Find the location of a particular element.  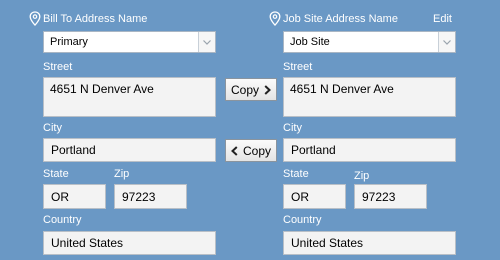

chevron-left-icon is located at coordinates (234, 150).